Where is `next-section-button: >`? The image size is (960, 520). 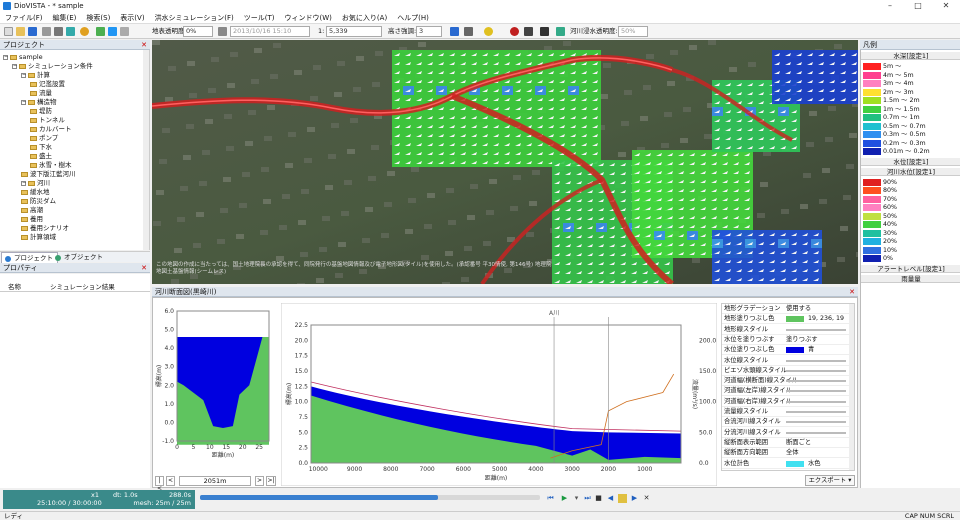 next-section-button: > is located at coordinates (259, 481).